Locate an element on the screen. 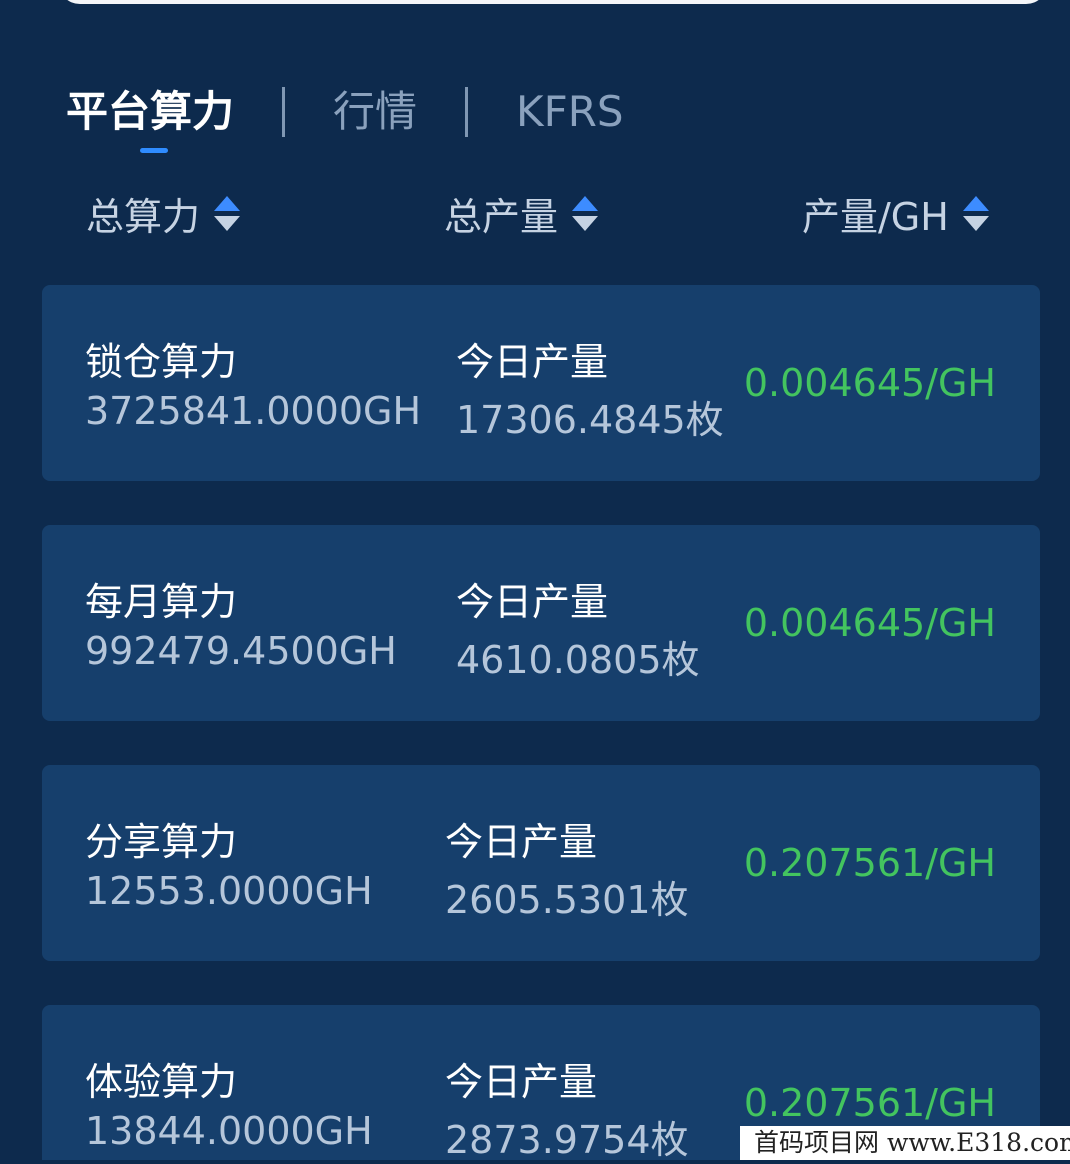 Image resolution: width=1070 pixels, height=1164 pixels. active-tab-indicator is located at coordinates (154, 150).